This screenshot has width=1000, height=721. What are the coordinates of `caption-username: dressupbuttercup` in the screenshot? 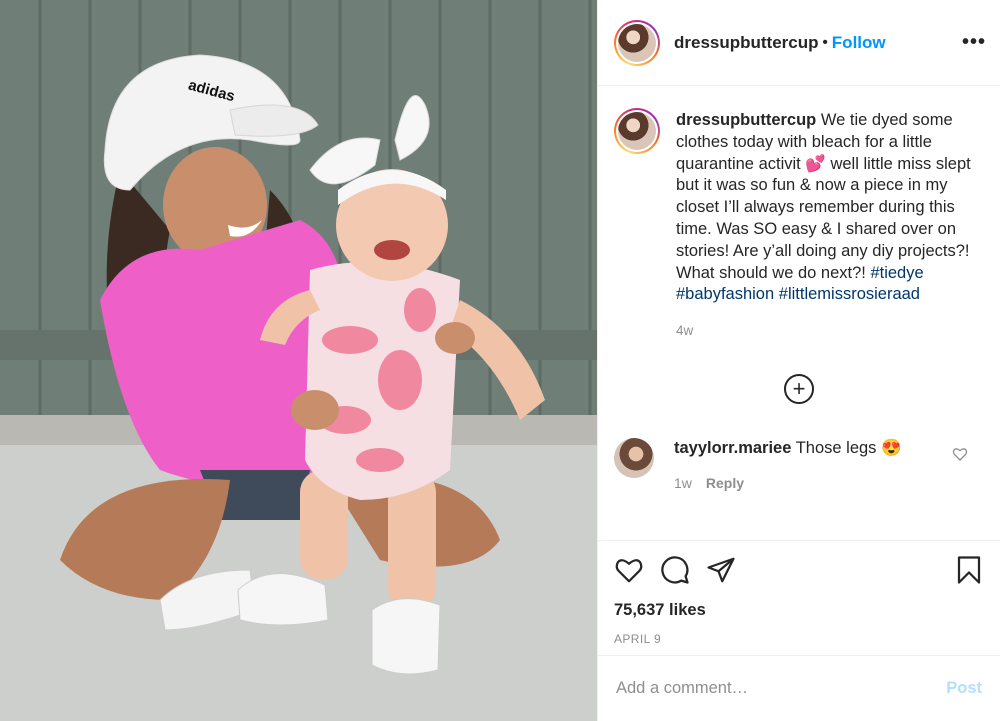 It's located at (746, 120).